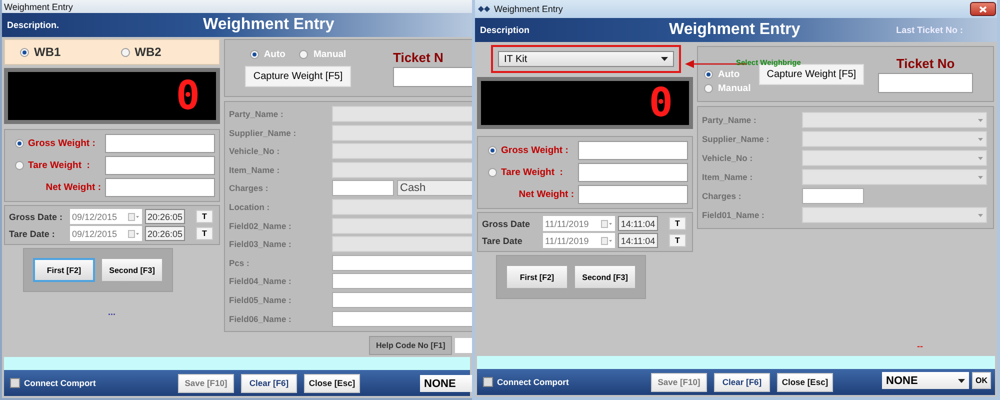 The height and width of the screenshot is (400, 1000). What do you see at coordinates (73, 187) in the screenshot?
I see `weight-label: Net Weight :` at bounding box center [73, 187].